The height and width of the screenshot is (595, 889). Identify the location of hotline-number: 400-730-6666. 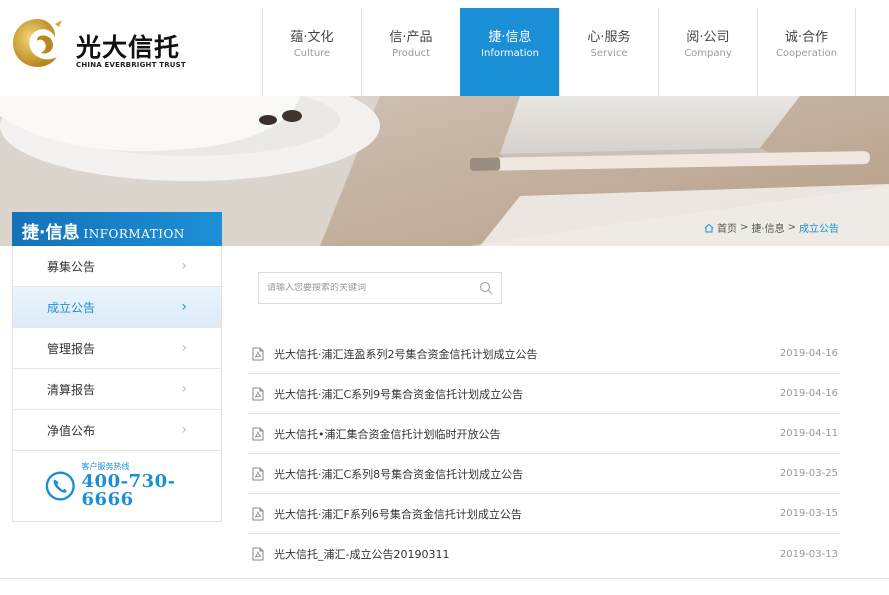
(151, 491).